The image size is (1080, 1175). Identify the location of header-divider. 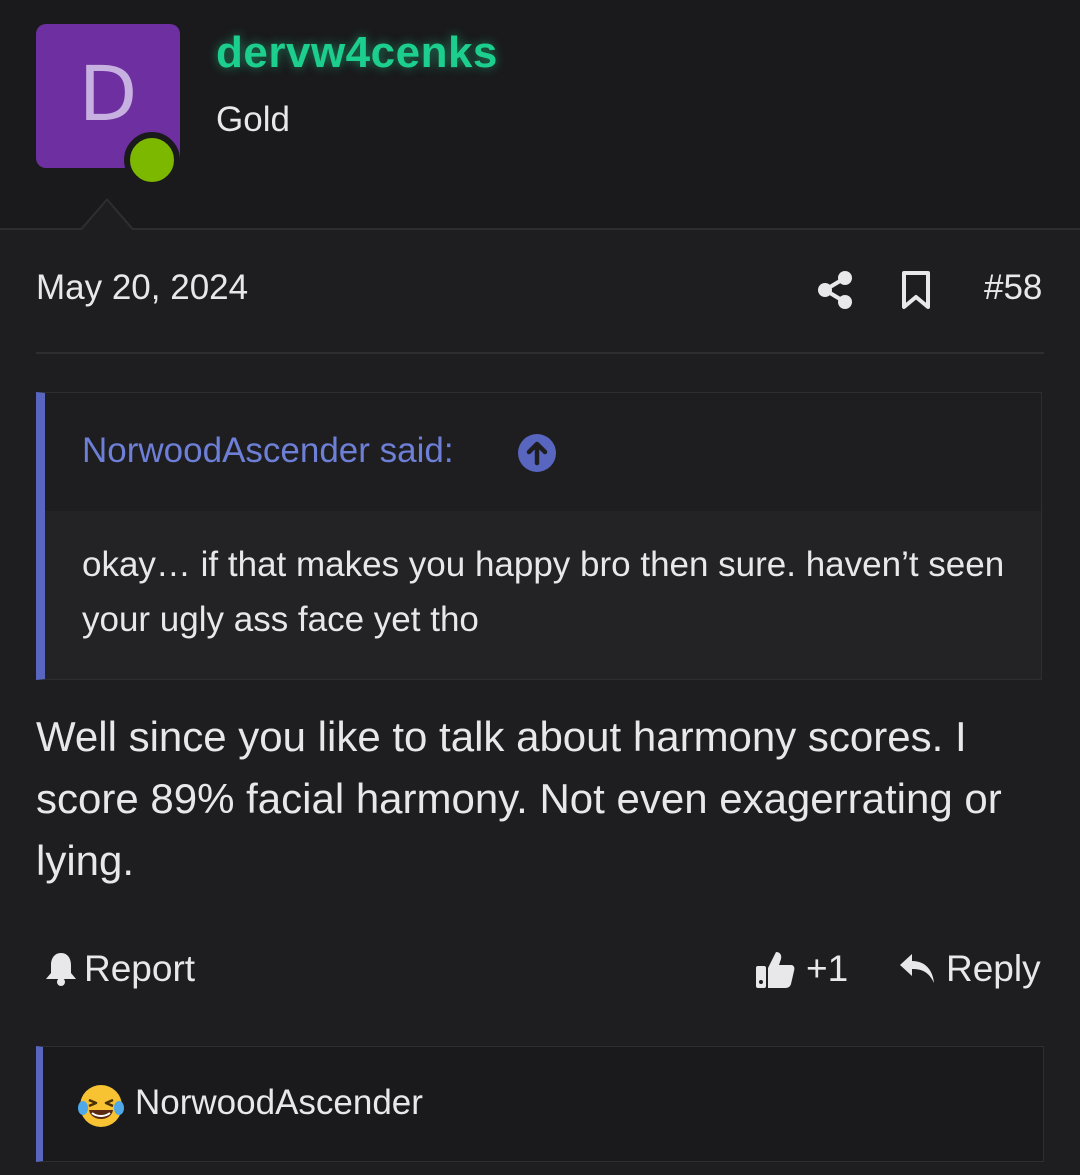
(540, 229).